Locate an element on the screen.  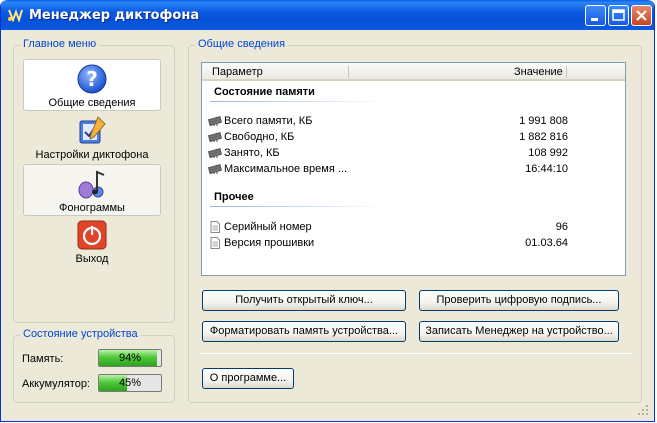
memory-percent: 94% is located at coordinates (130, 358).